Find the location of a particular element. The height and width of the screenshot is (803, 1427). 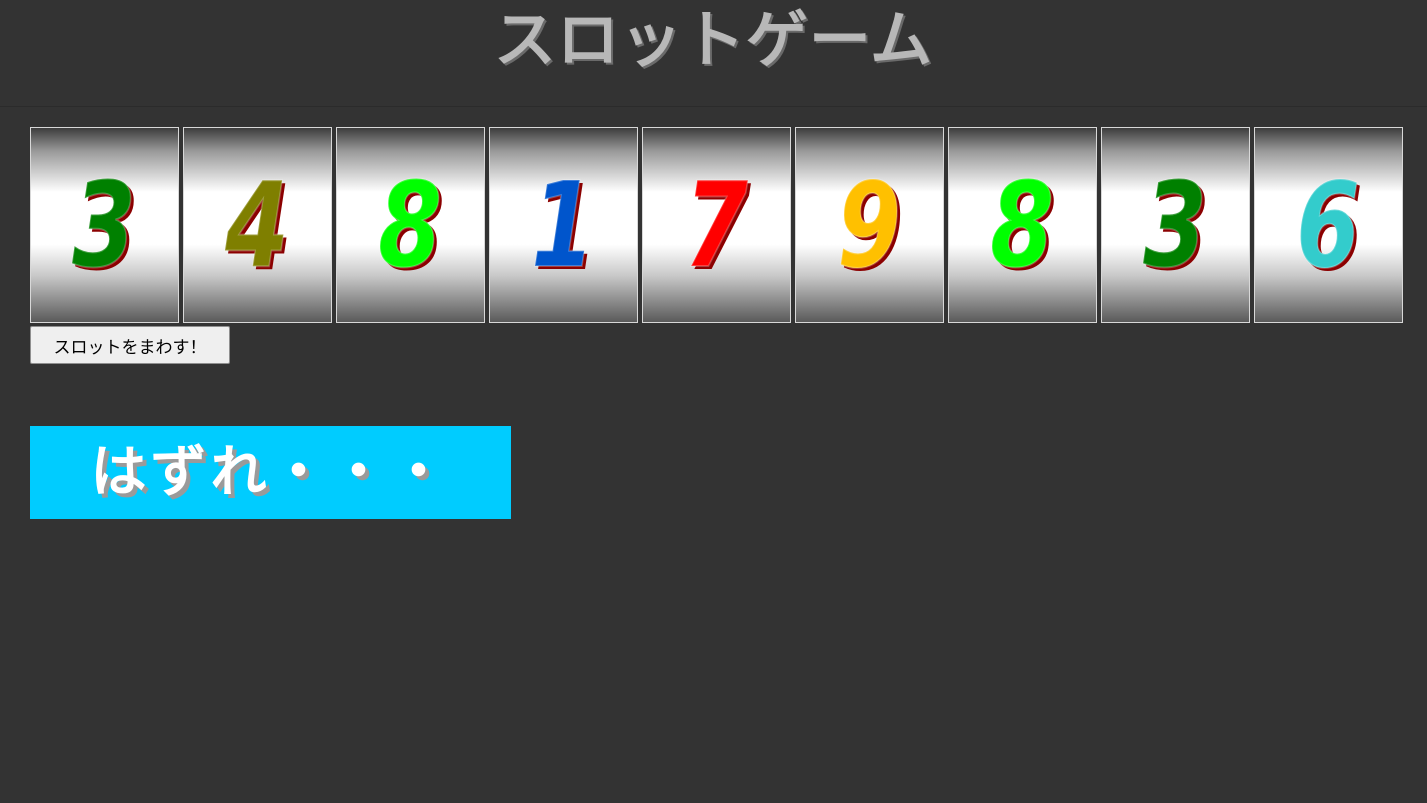

reel-digit: 4 is located at coordinates (258, 225).